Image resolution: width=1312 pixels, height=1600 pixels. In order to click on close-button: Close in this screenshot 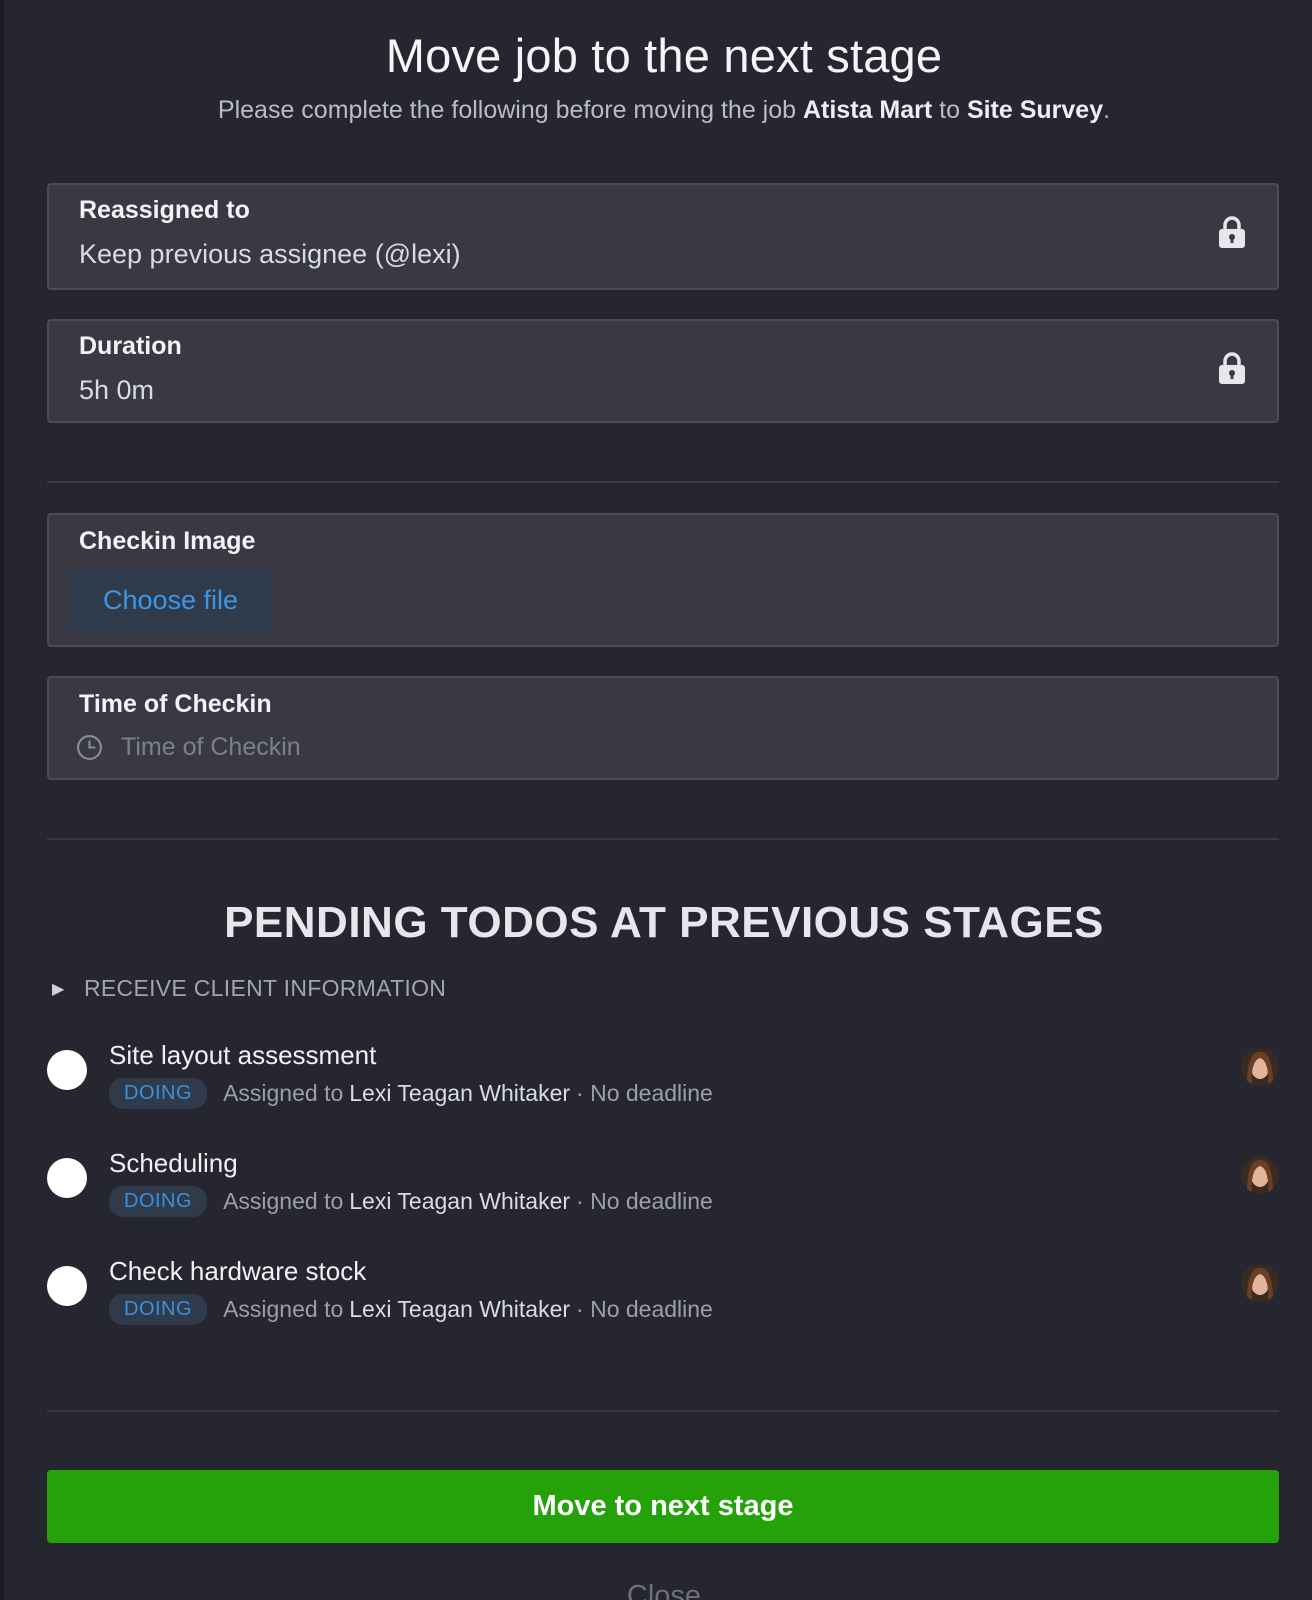, I will do `click(658, 1590)`.